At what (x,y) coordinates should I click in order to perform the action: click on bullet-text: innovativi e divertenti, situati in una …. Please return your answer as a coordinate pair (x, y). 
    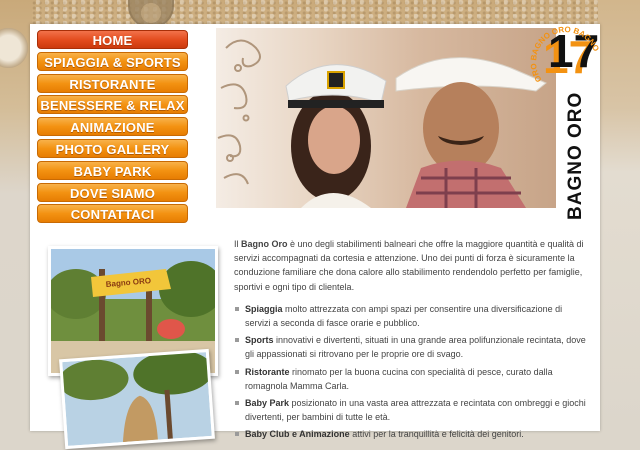
    Looking at the image, I should click on (415, 347).